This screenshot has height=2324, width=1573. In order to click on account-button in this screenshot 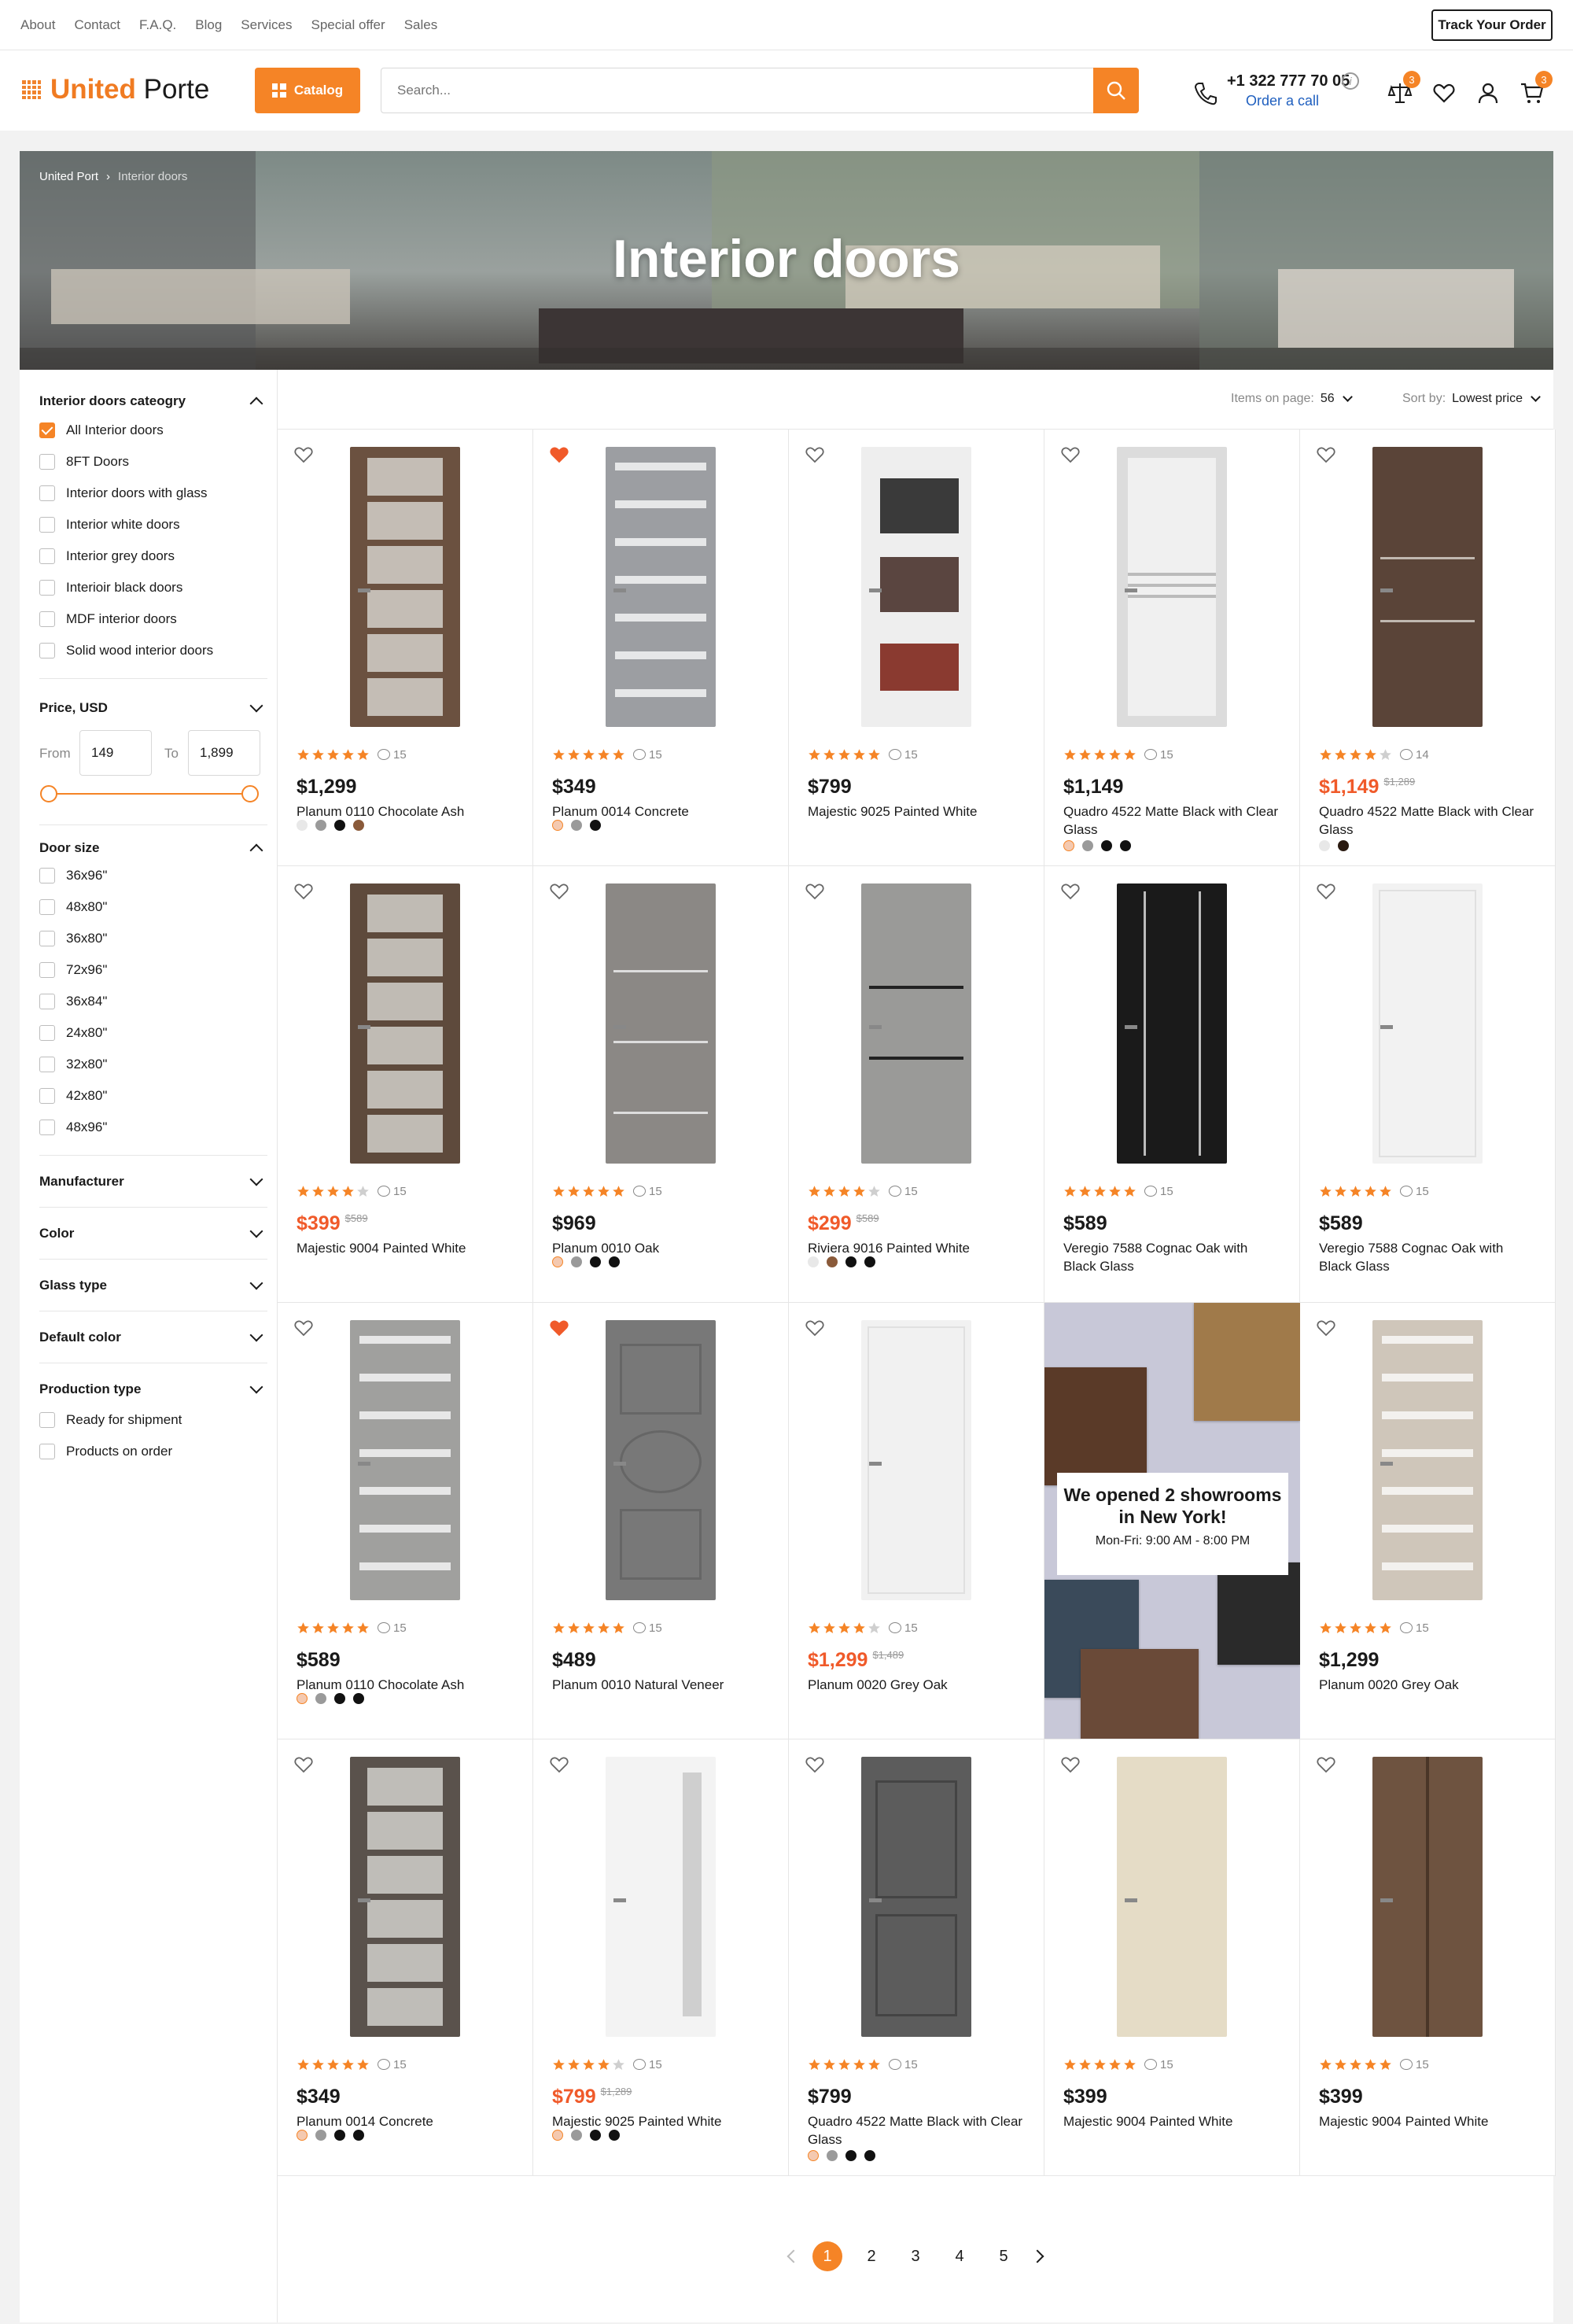, I will do `click(1488, 93)`.